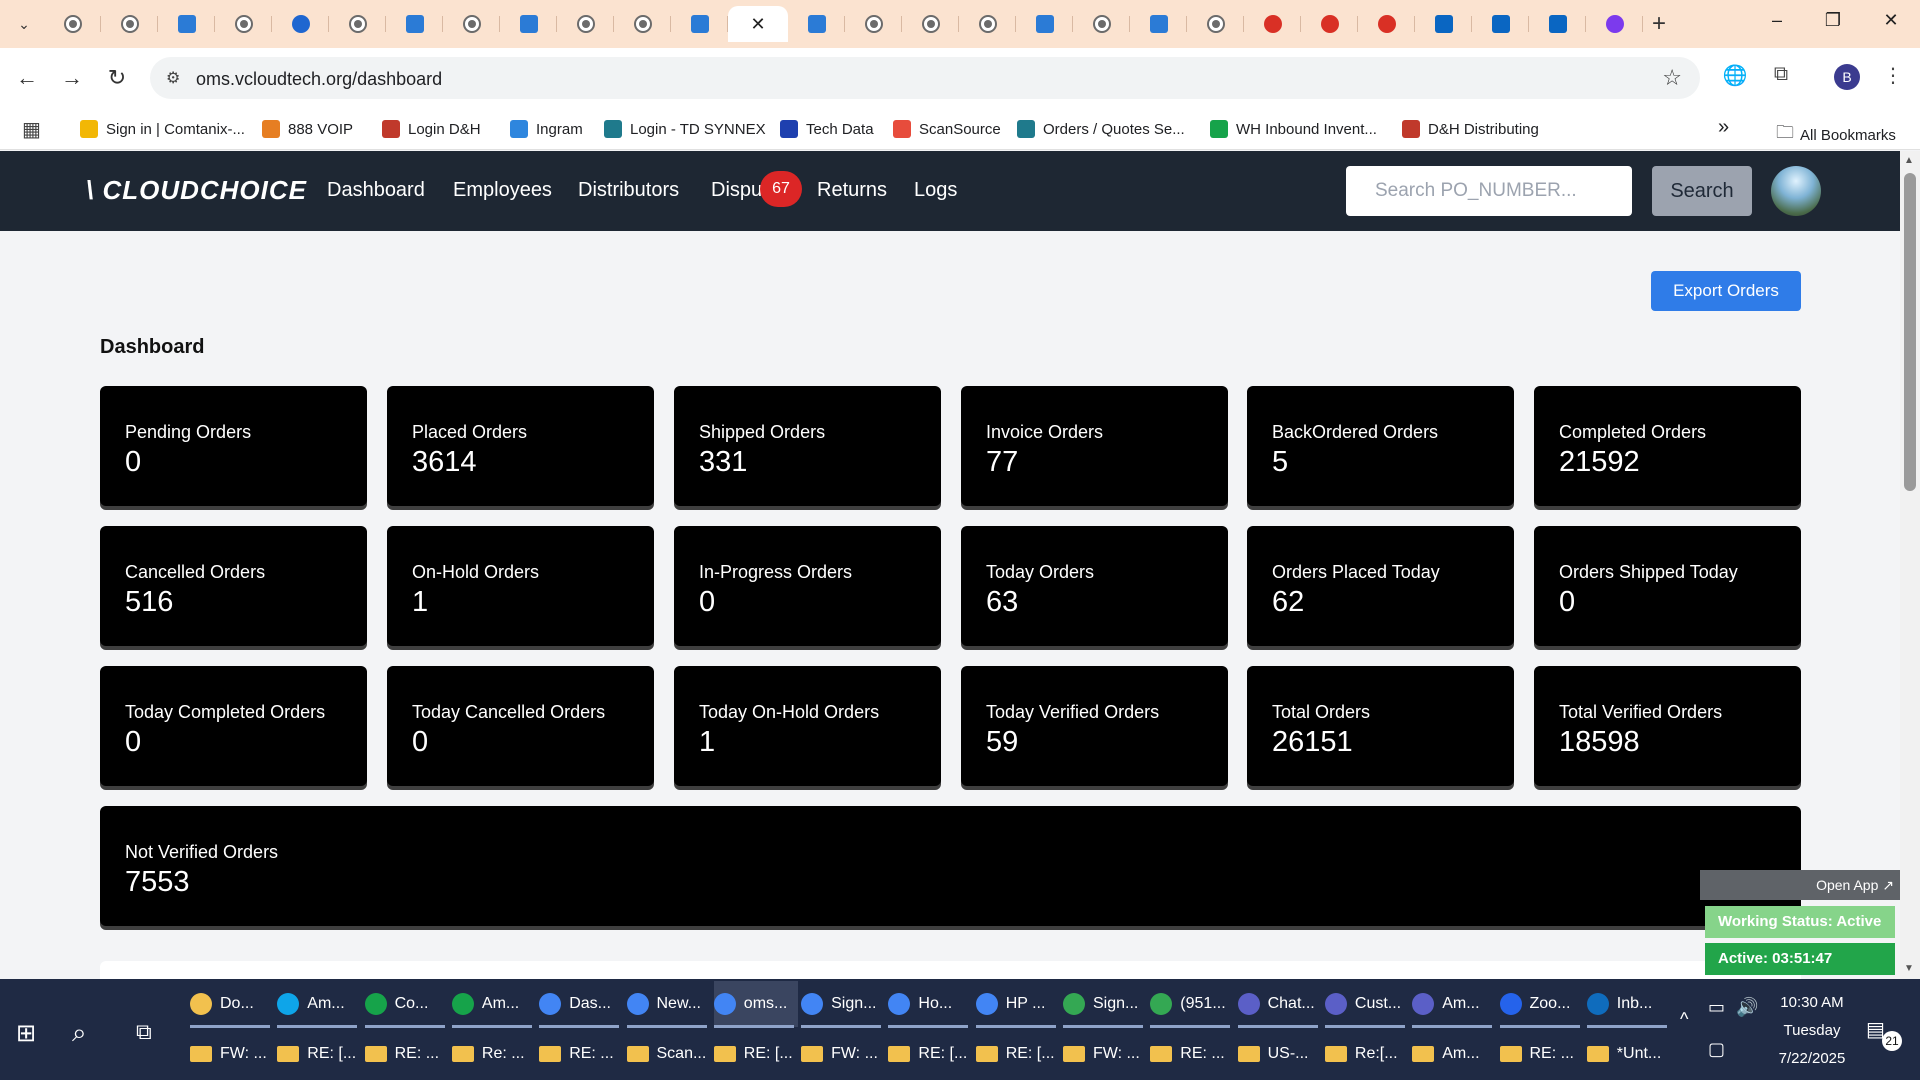 This screenshot has height=1080, width=1920. What do you see at coordinates (947, 129) in the screenshot?
I see `bookmark-item: ScanSource` at bounding box center [947, 129].